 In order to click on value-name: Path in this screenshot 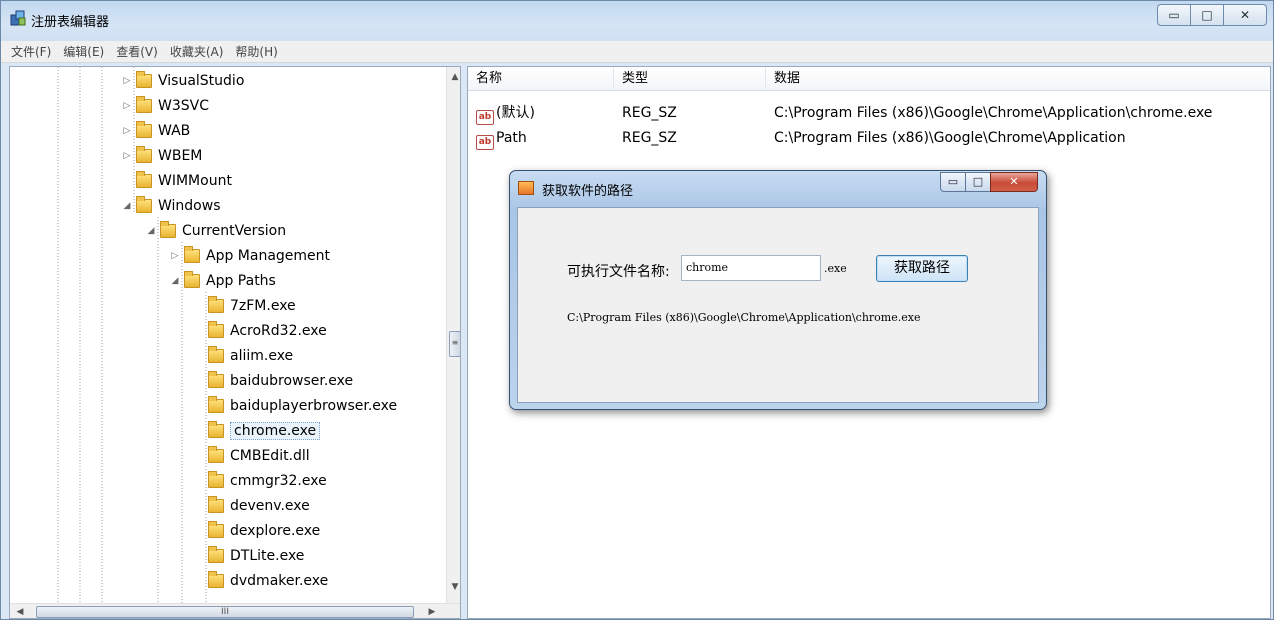, I will do `click(511, 138)`.